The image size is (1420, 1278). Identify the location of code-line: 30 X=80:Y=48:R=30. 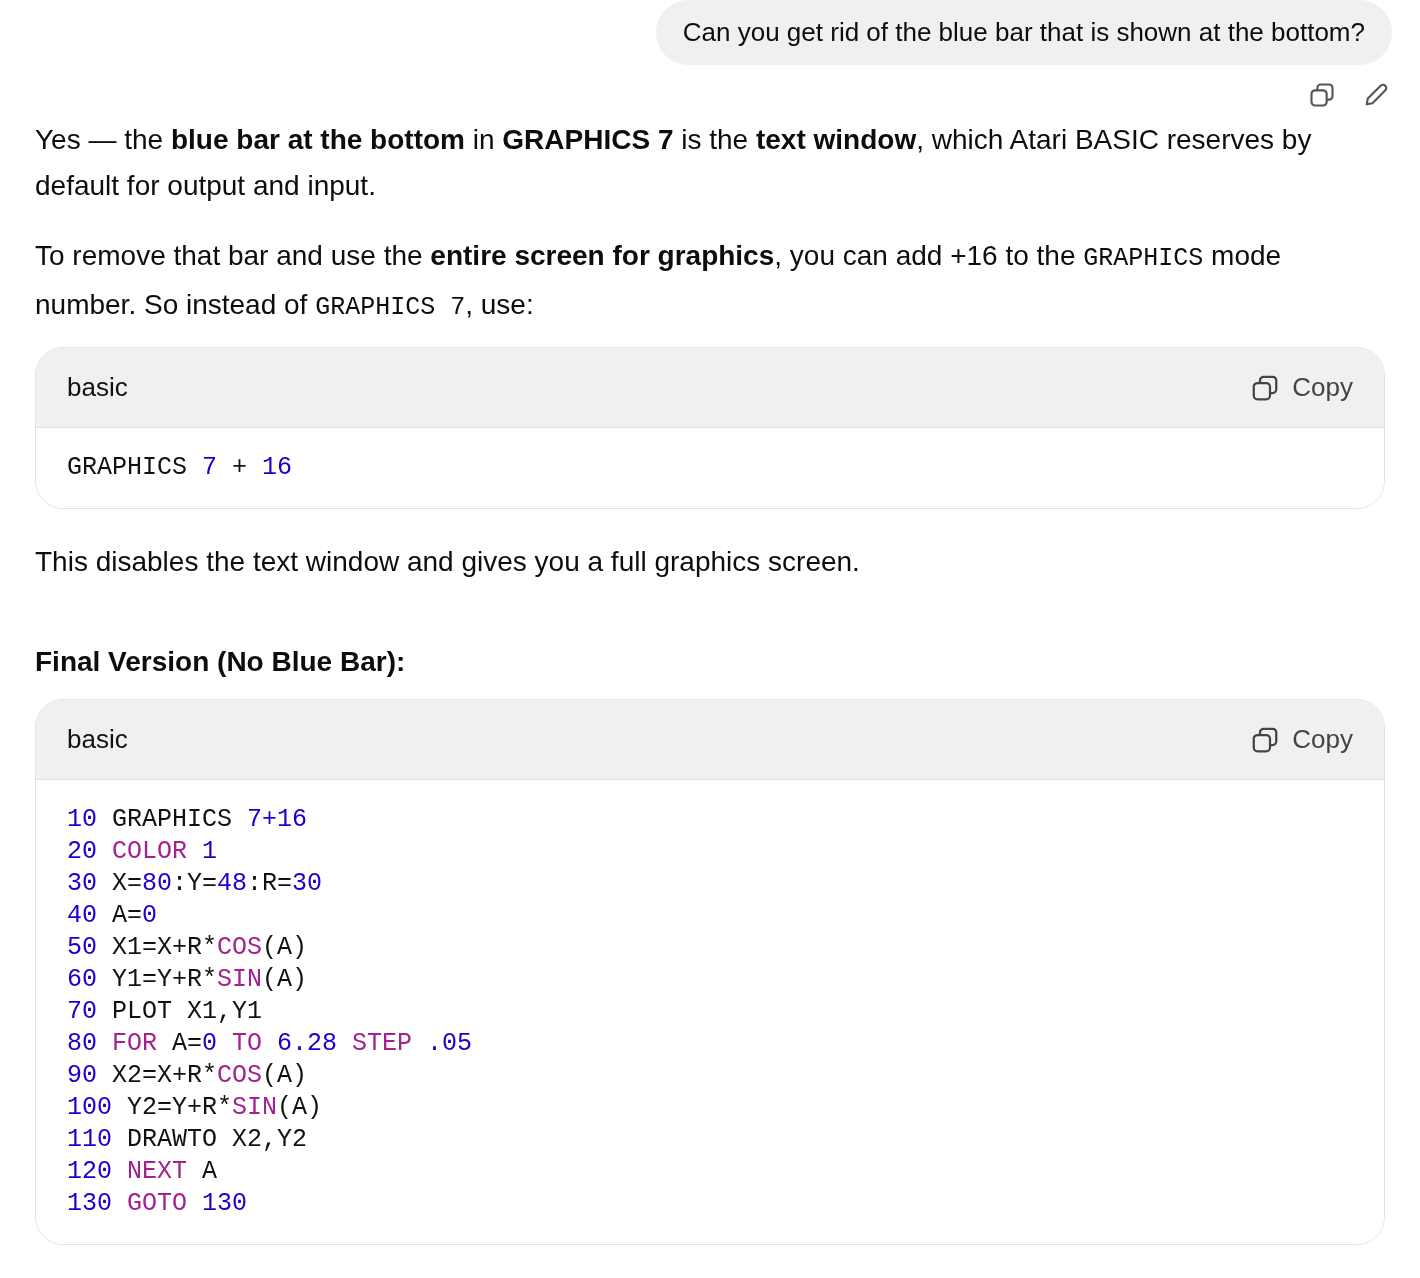
(195, 884).